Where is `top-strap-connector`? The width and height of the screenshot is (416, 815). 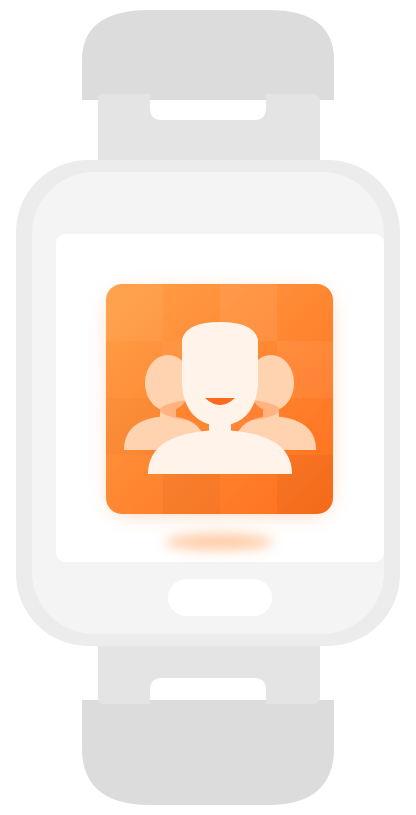
top-strap-connector is located at coordinates (209, 129).